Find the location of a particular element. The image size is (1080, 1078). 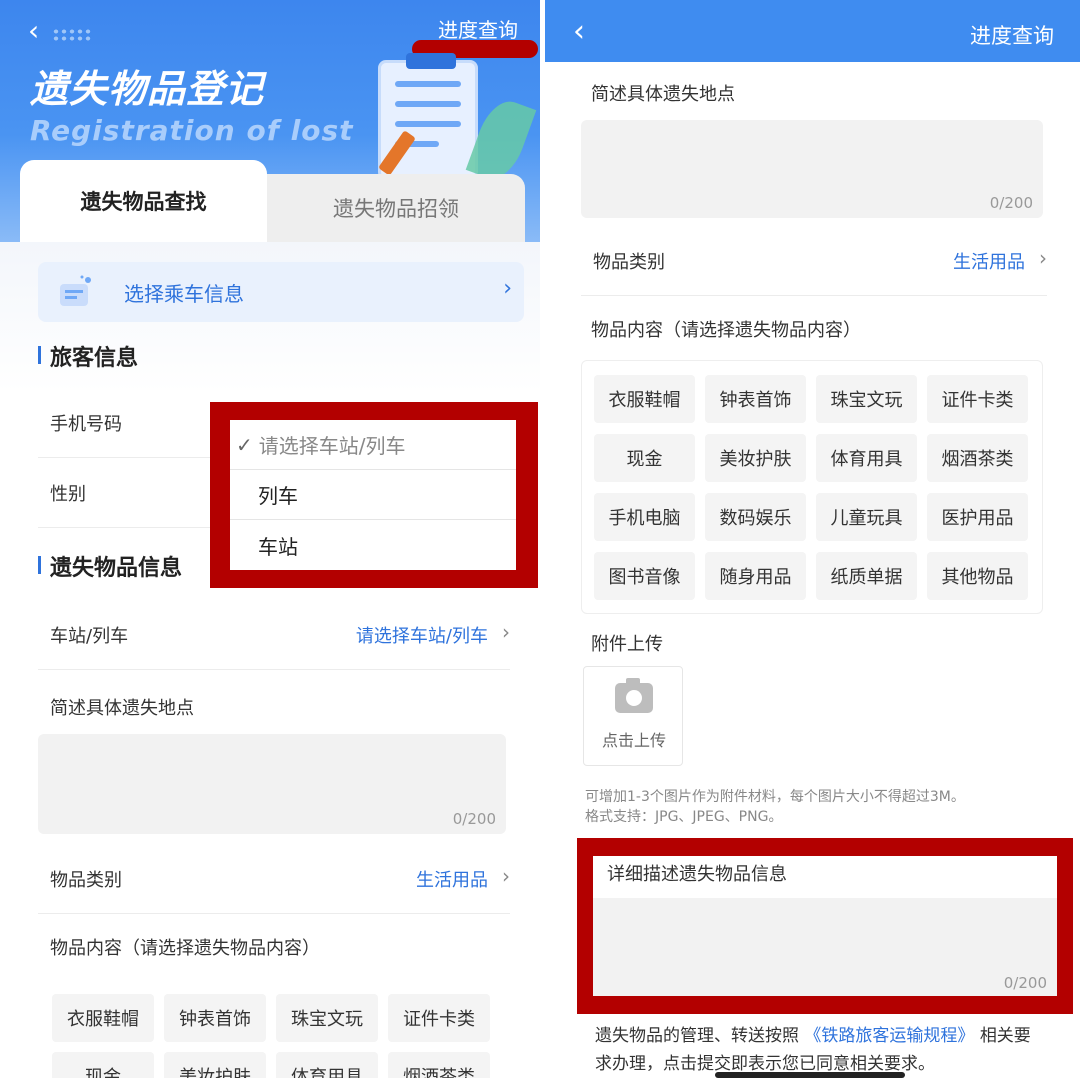

detail-description-section: 详细描述遗失物品信息 0/200 is located at coordinates (825, 926).